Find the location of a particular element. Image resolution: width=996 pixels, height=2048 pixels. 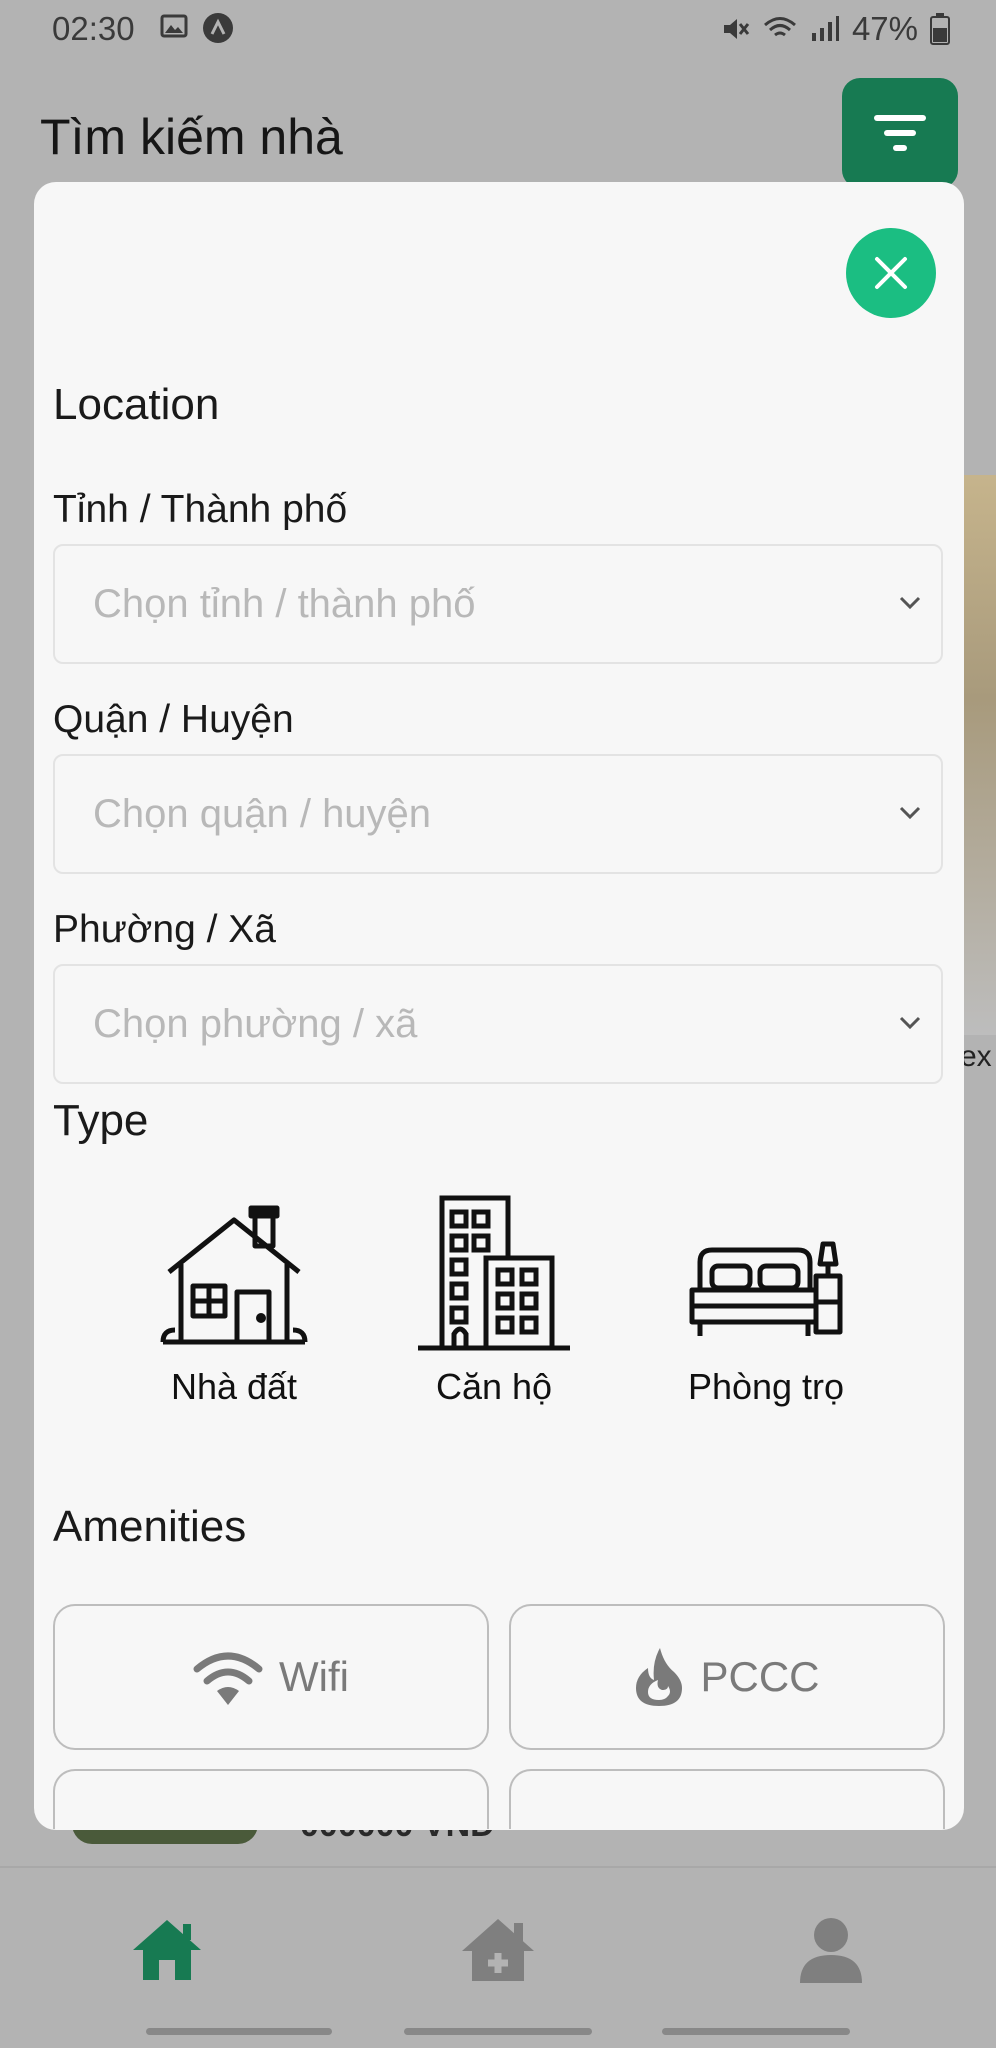

close-button is located at coordinates (891, 273).